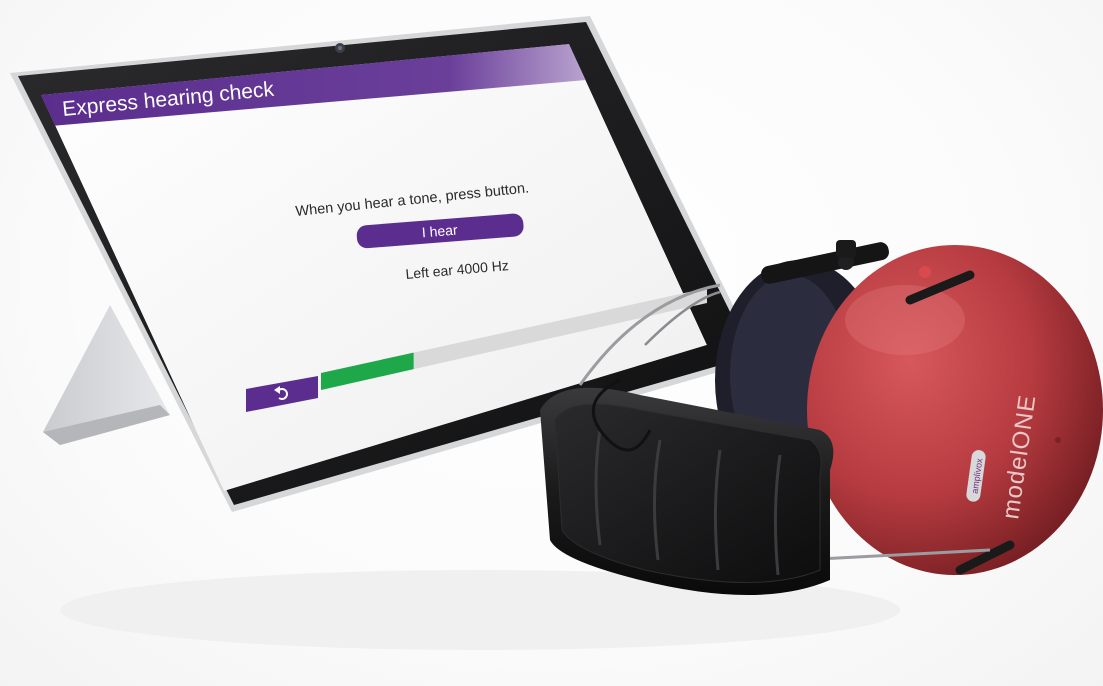  Describe the element at coordinates (439, 231) in the screenshot. I see `i-hear-label: I hear` at that location.